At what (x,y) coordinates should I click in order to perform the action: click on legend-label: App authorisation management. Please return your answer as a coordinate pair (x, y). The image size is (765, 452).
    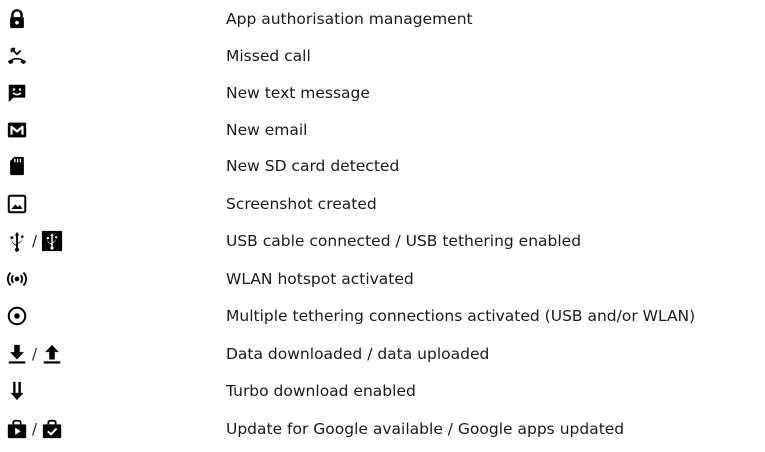
    Looking at the image, I should click on (349, 19).